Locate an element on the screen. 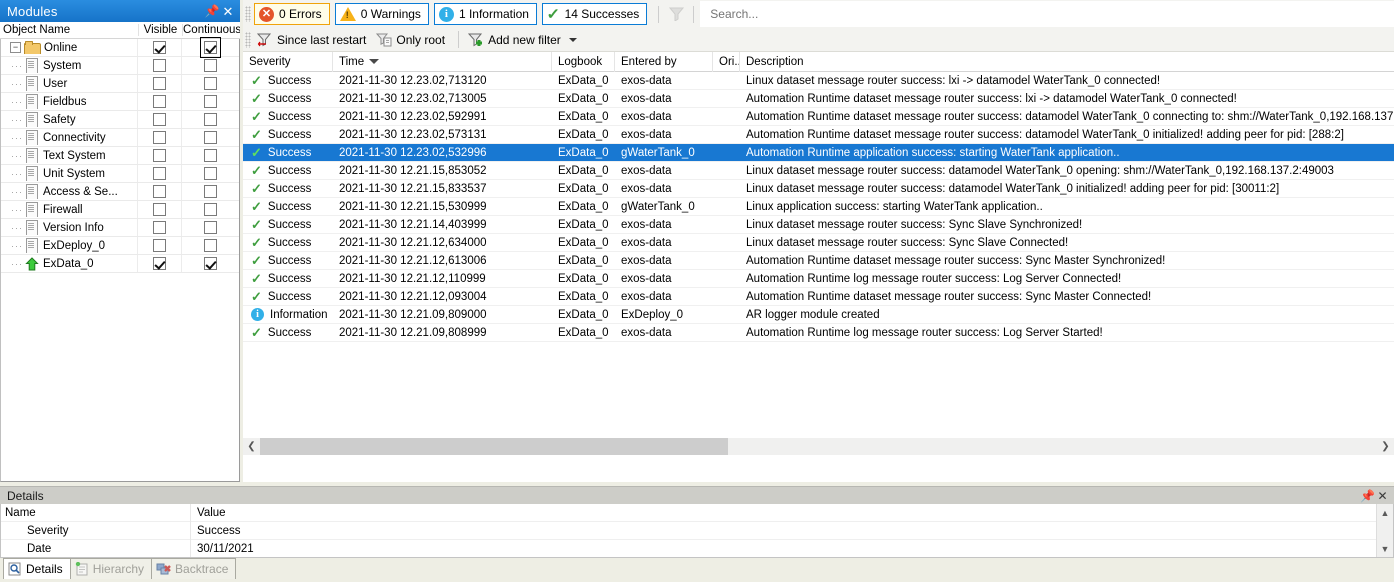 This screenshot has width=1394, height=582. column-header-logbook: Logbook is located at coordinates (583, 61).